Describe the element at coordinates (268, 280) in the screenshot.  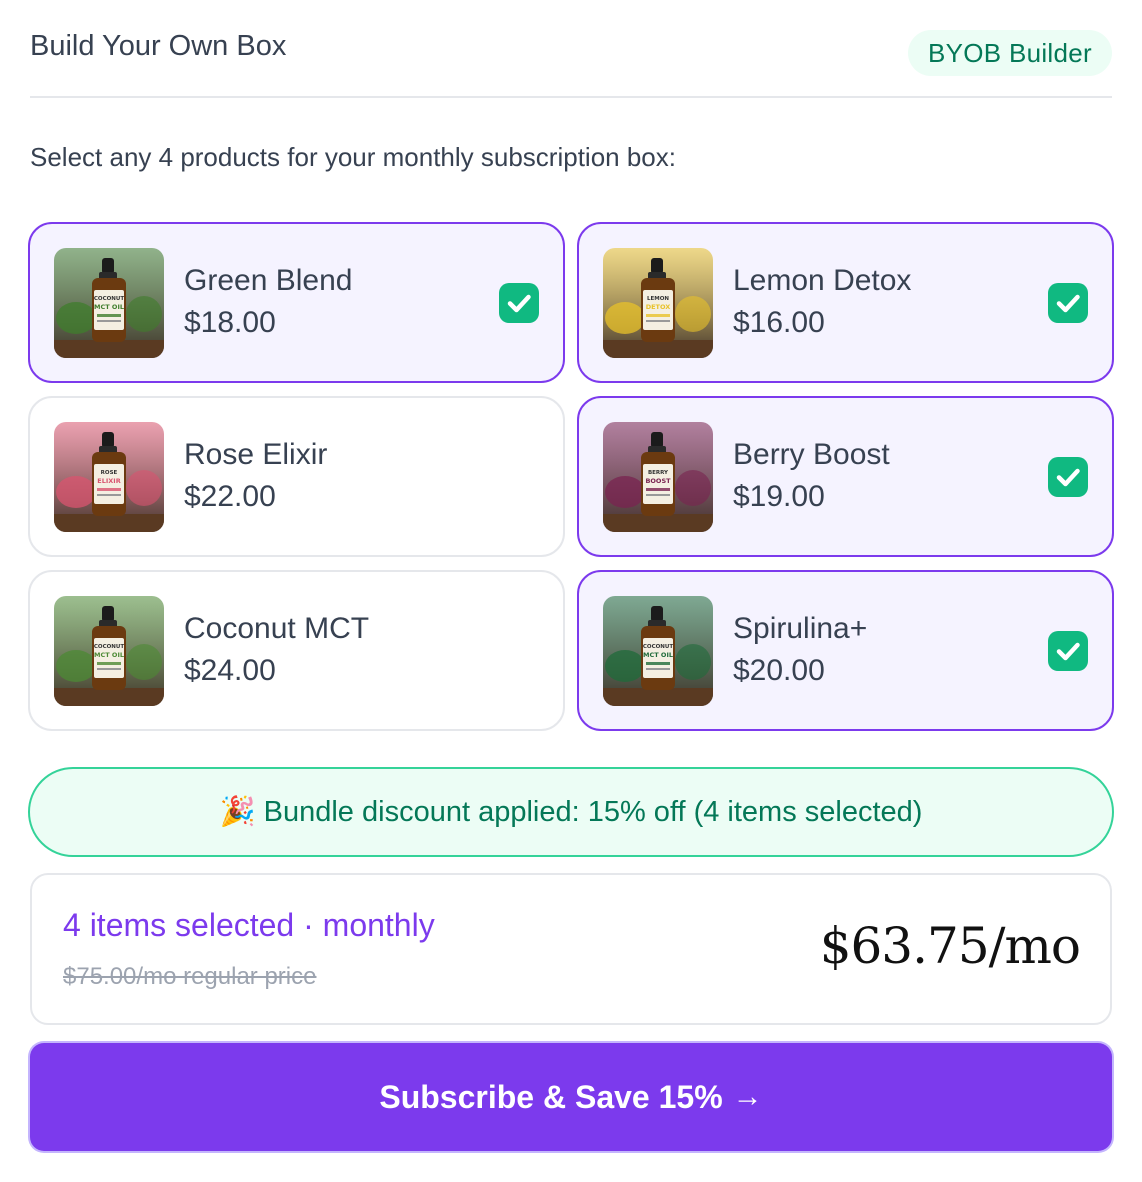
I see `product-name: Green Blend` at that location.